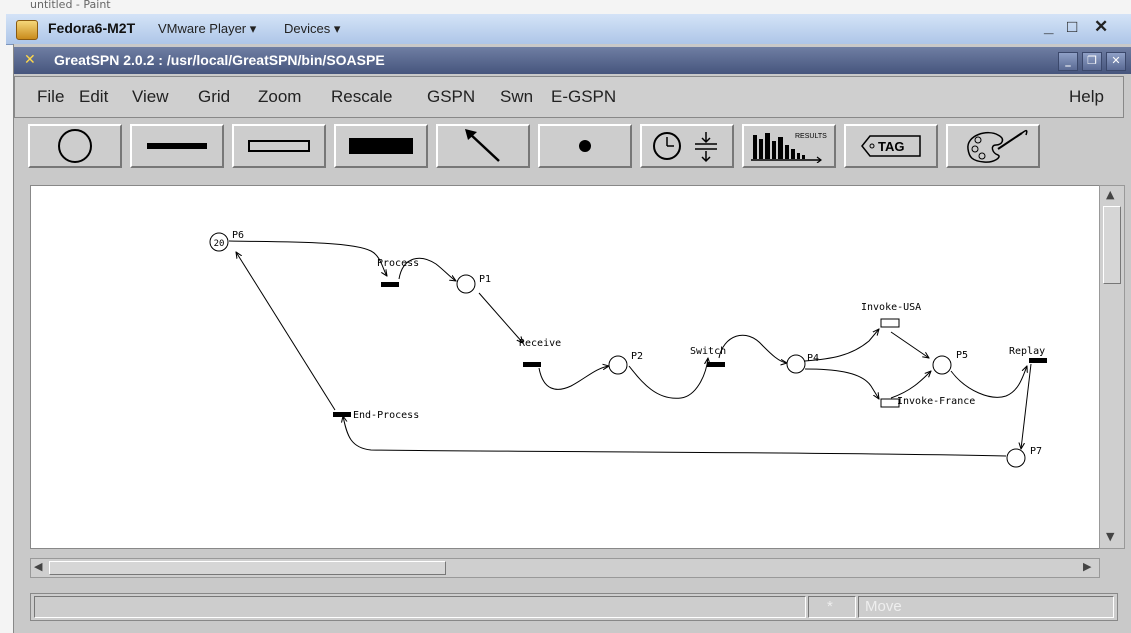 The image size is (1131, 633). What do you see at coordinates (38, 566) in the screenshot?
I see `scroll-left-icon: ◀` at bounding box center [38, 566].